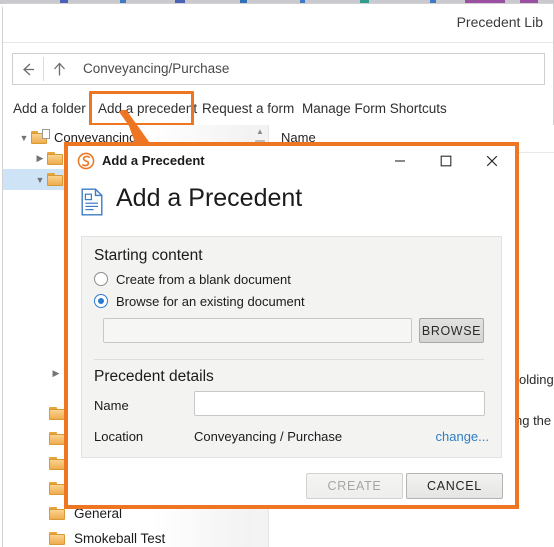 Image resolution: width=554 pixels, height=547 pixels. I want to click on create-button: CREATE, so click(354, 486).